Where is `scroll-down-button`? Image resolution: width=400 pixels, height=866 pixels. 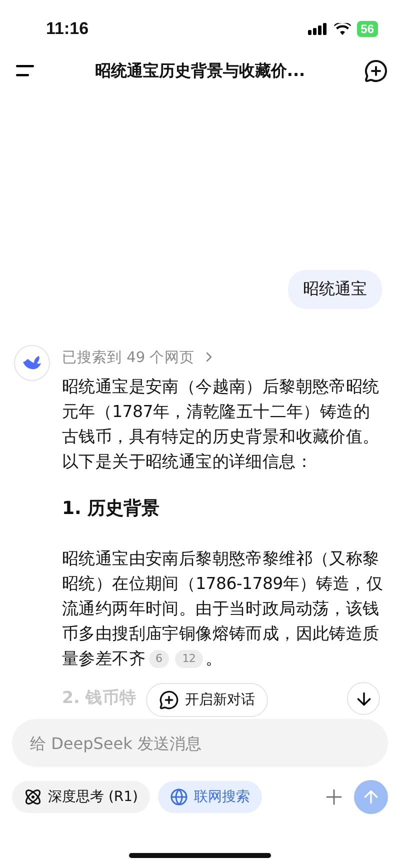
scroll-down-button is located at coordinates (363, 698).